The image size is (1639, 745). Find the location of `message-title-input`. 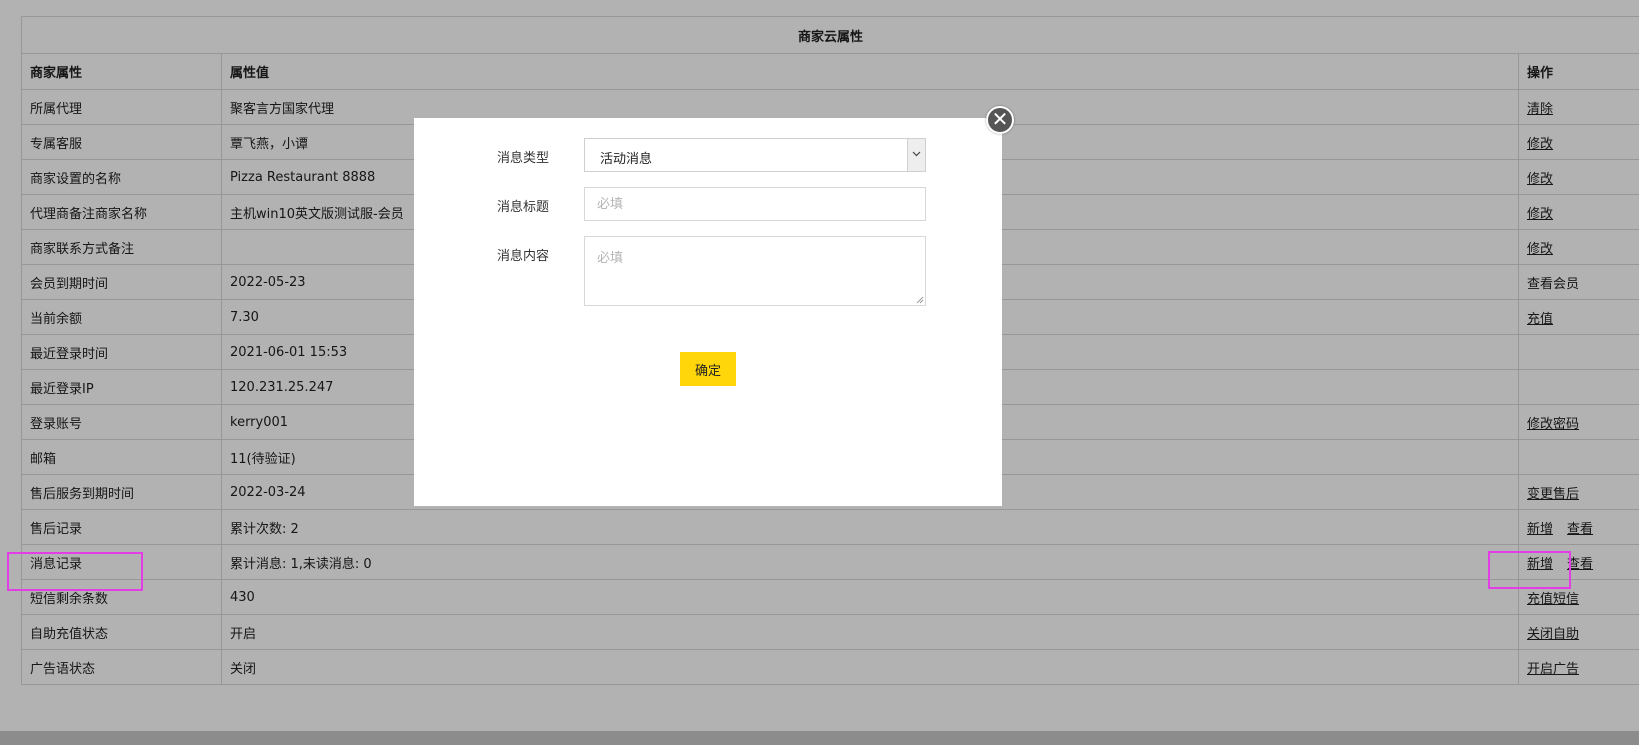

message-title-input is located at coordinates (755, 204).